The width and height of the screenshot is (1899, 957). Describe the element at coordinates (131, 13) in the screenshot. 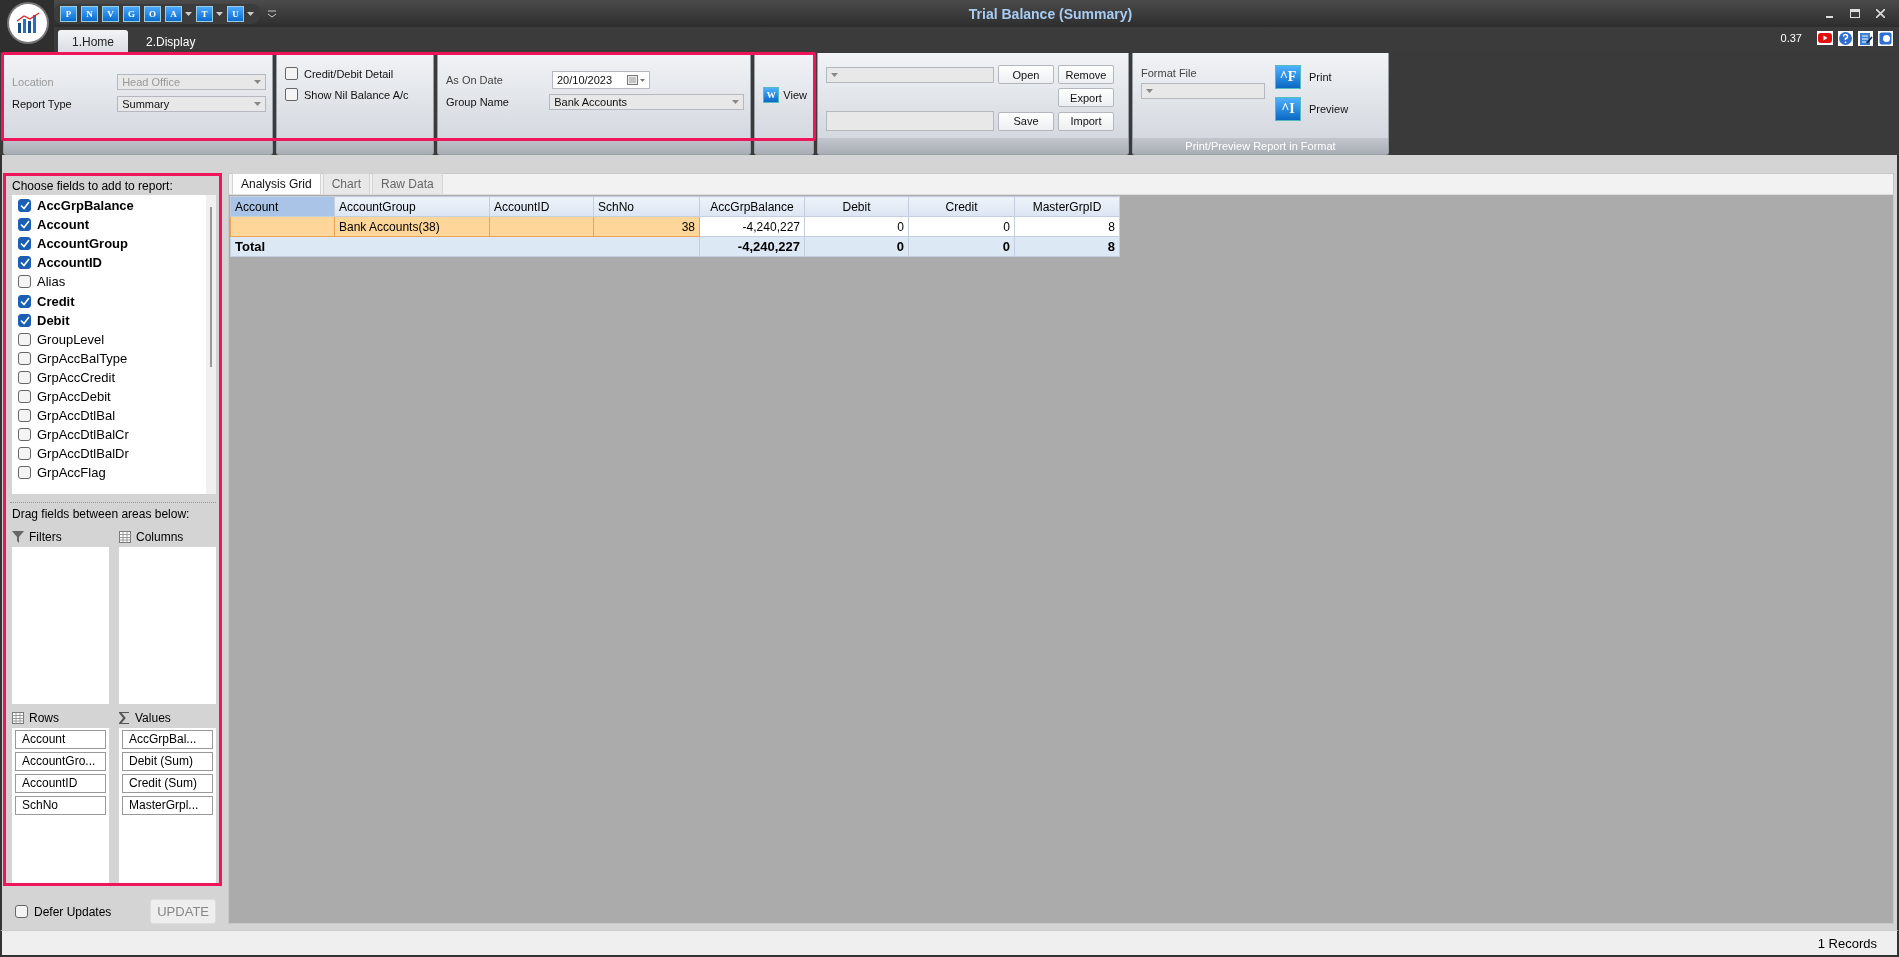

I see `quick-access-button: G` at that location.